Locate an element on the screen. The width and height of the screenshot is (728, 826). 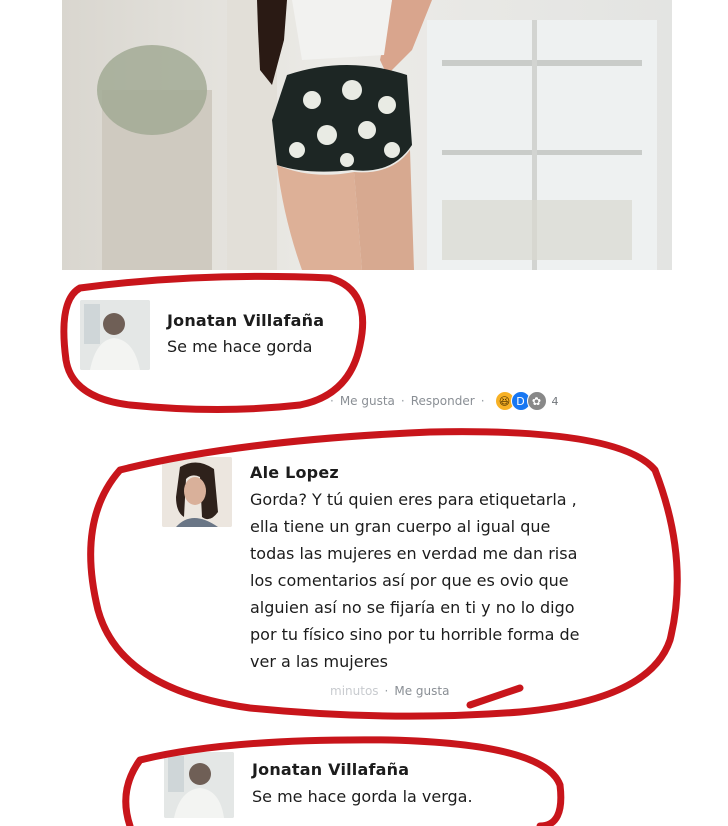
comment-text-line: ver a las mujeres is located at coordinates (319, 661).